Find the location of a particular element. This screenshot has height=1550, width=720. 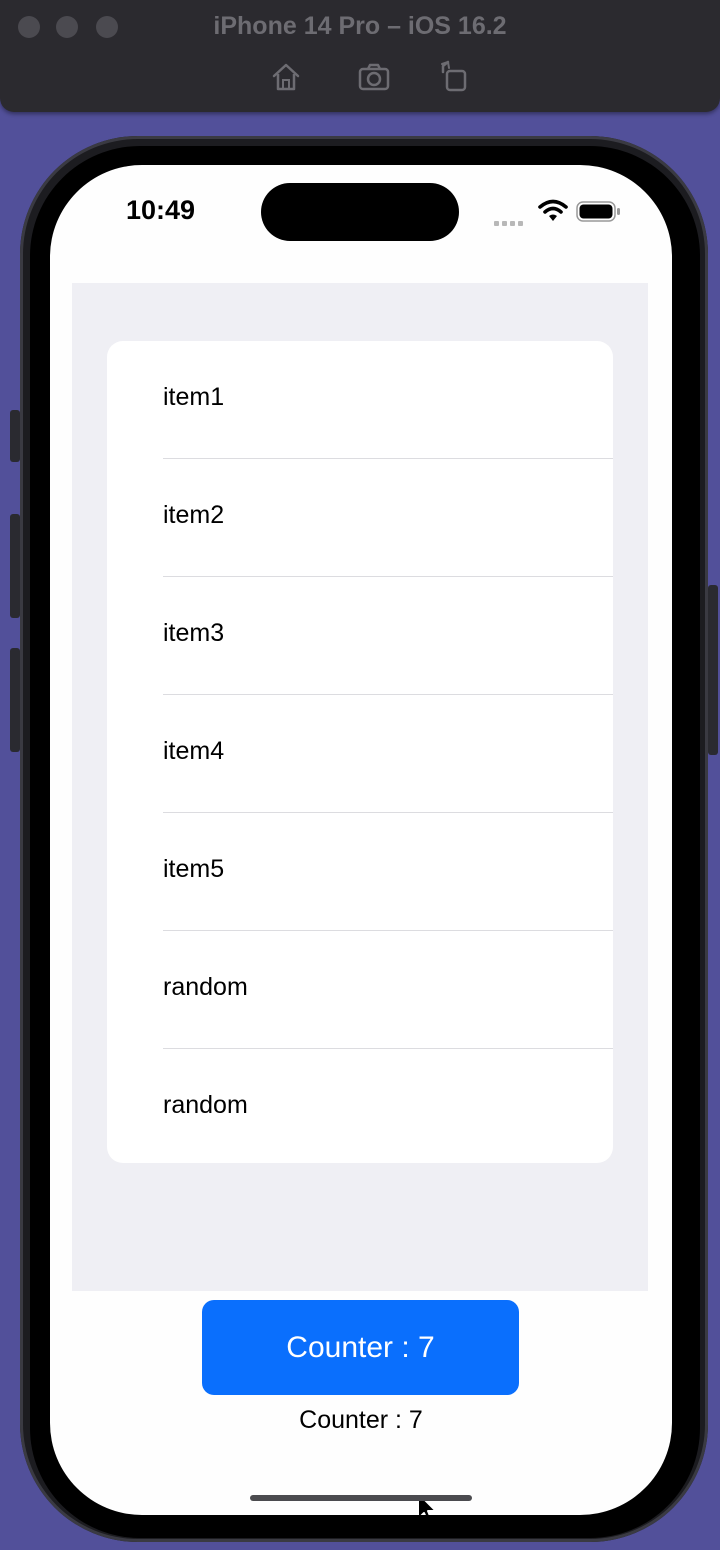

list-item-label: item5 is located at coordinates (194, 869).